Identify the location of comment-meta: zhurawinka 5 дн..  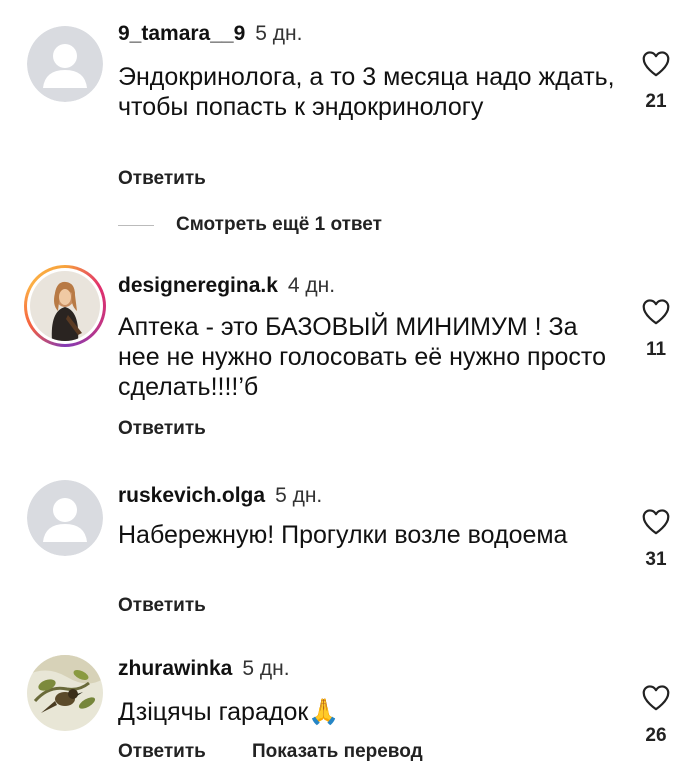
(204, 669).